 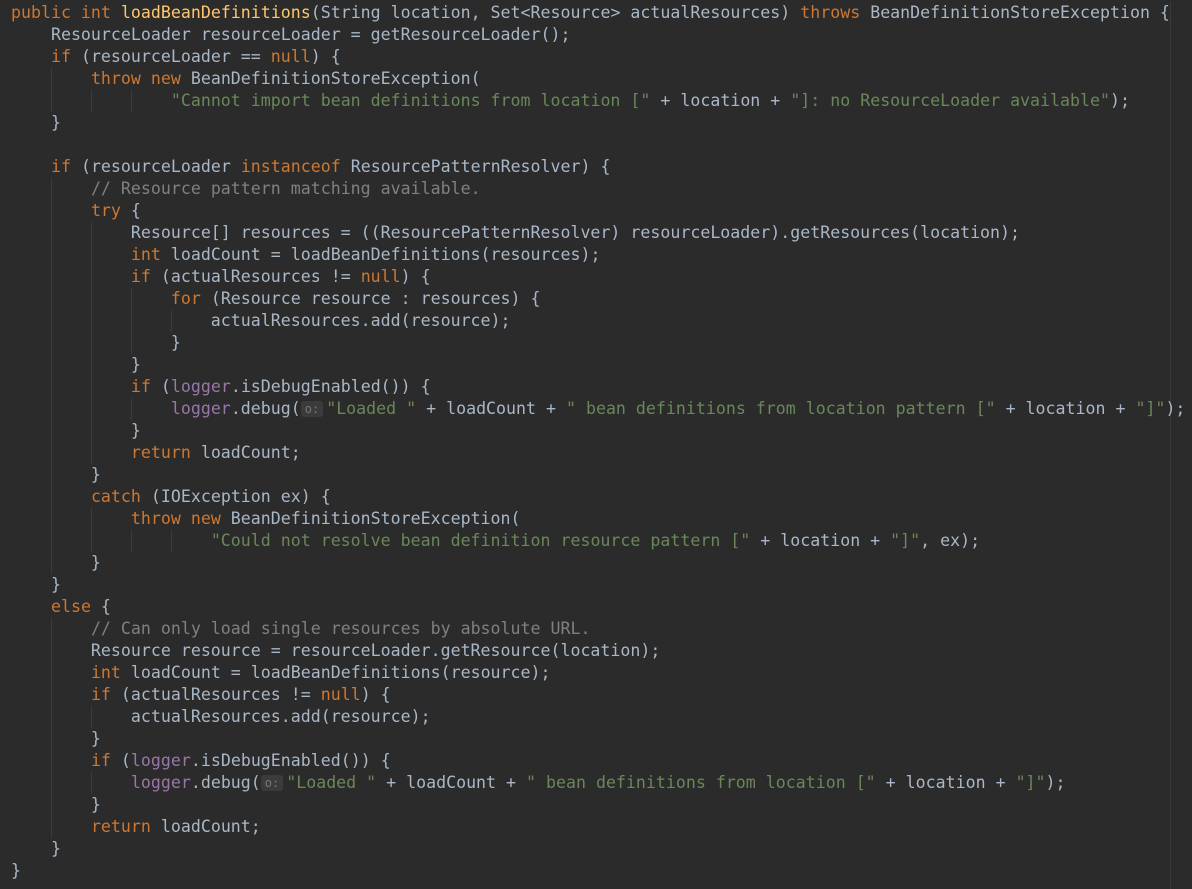 I want to click on code-line: for (Resource resource : resources) {, so click(x=596, y=299).